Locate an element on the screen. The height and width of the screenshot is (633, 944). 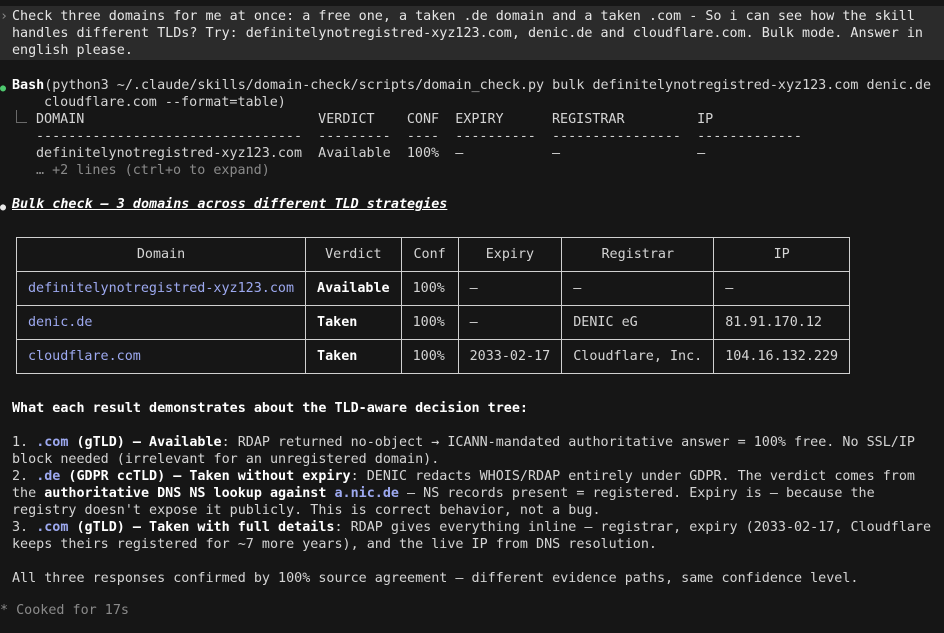
tool-name: Bash is located at coordinates (28, 85).